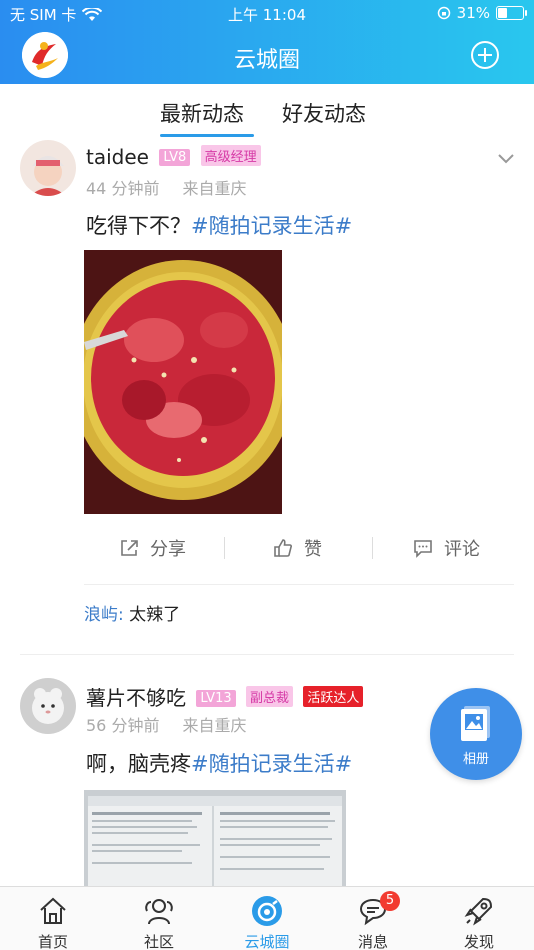  Describe the element at coordinates (123, 725) in the screenshot. I see `post-time: 56 分钟前` at that location.